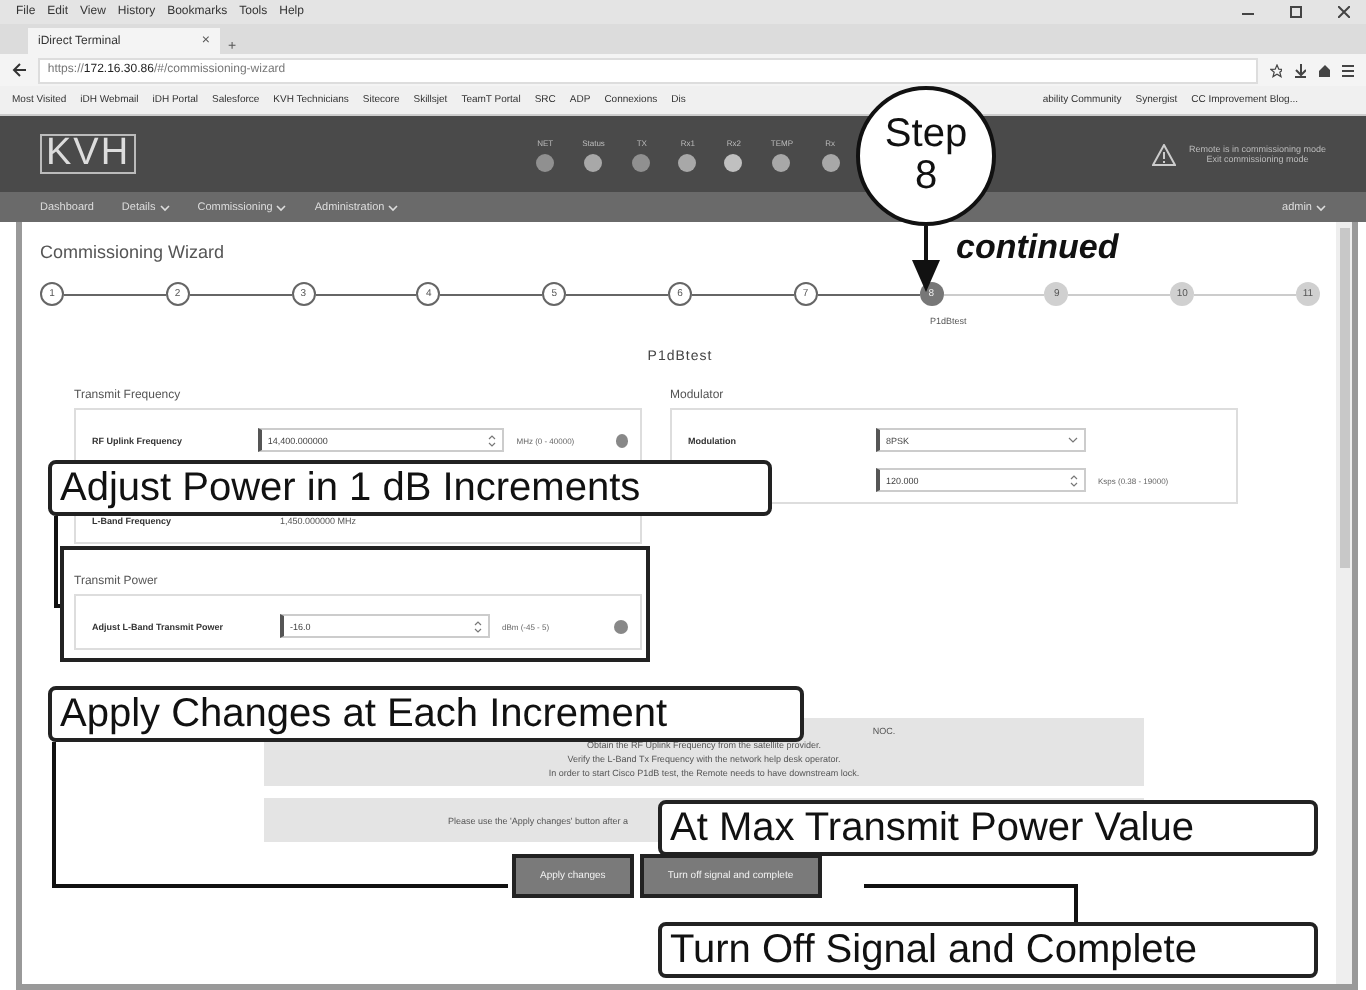 This screenshot has width=1366, height=990. Describe the element at coordinates (1323, 70) in the screenshot. I see `home-icon` at that location.